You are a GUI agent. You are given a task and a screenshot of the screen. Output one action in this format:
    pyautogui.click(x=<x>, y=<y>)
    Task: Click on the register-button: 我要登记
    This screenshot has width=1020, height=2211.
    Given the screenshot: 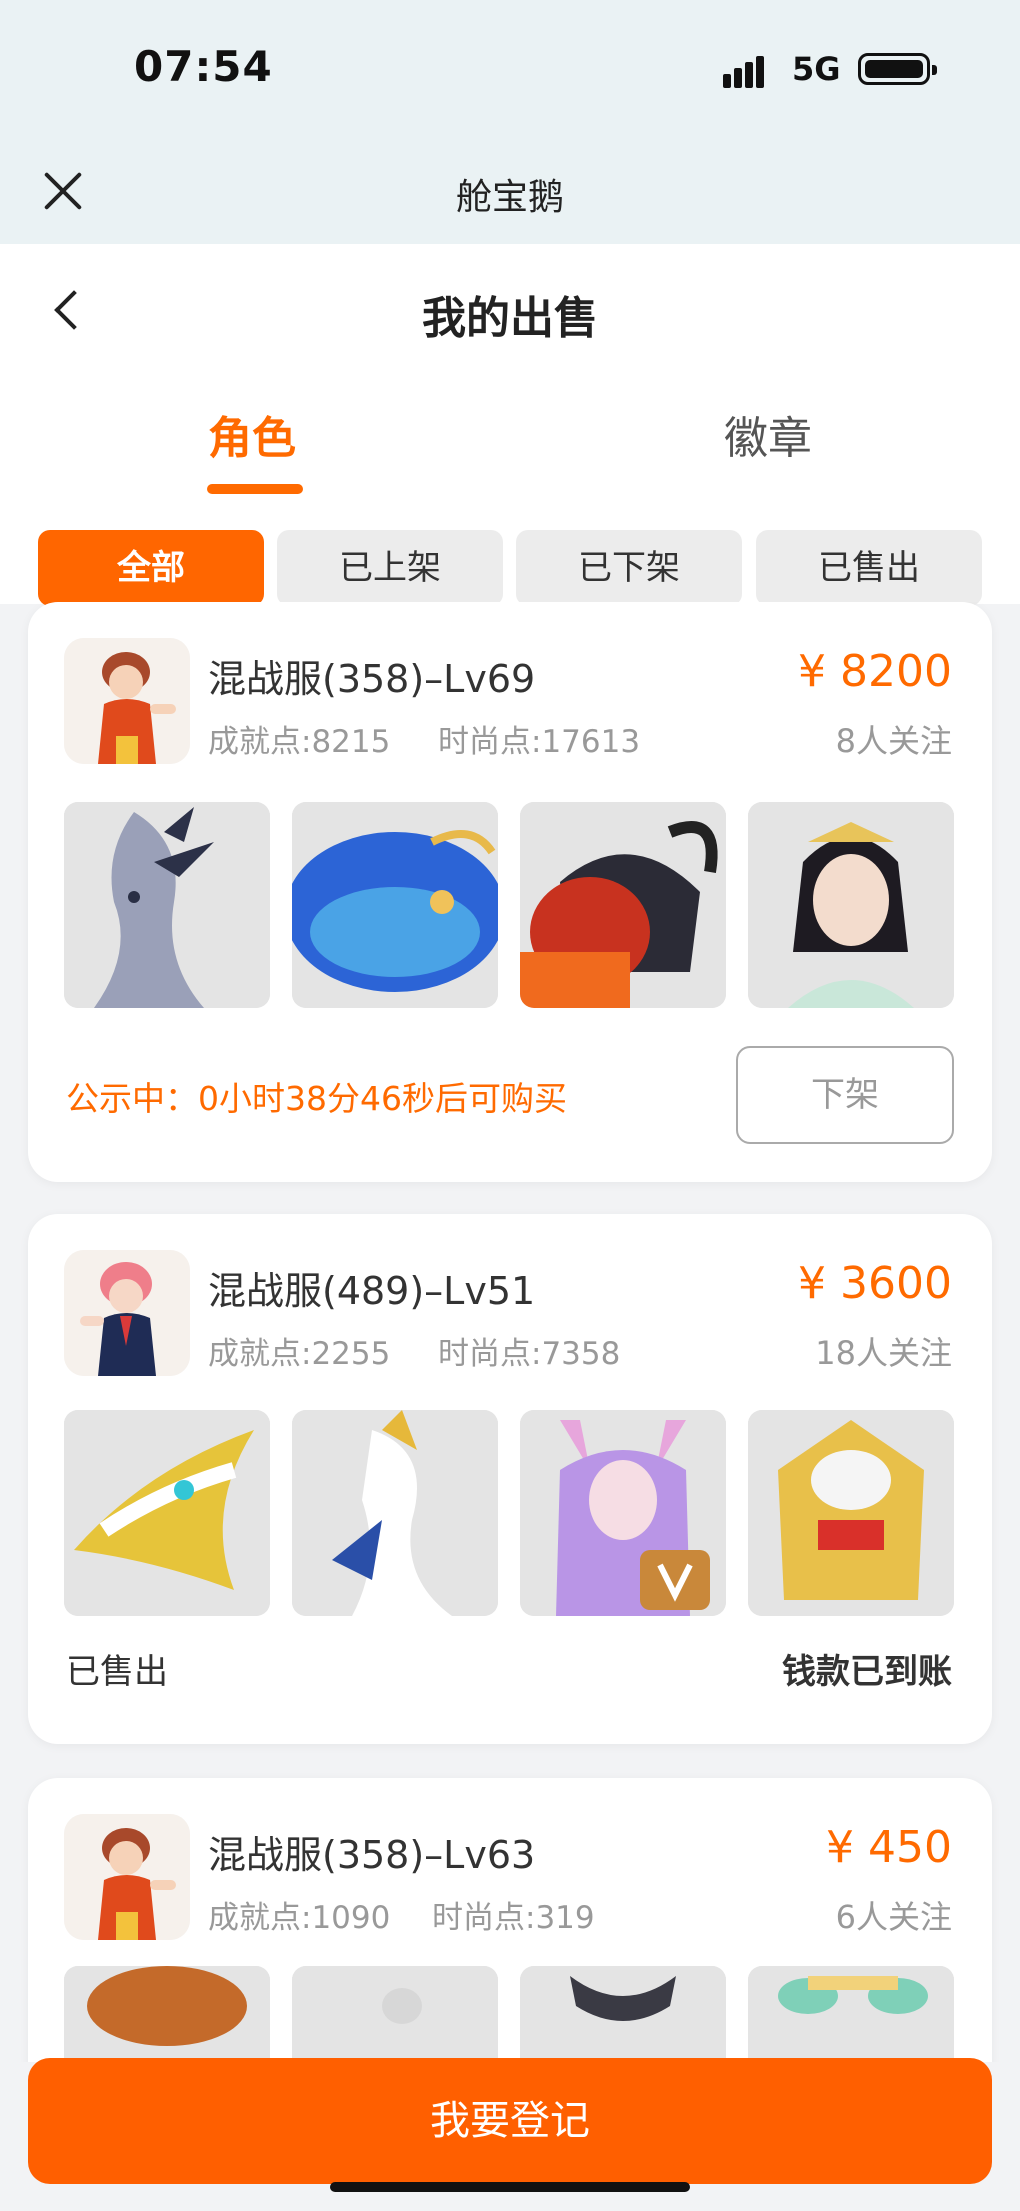 What is the action you would take?
    pyautogui.click(x=510, y=2121)
    